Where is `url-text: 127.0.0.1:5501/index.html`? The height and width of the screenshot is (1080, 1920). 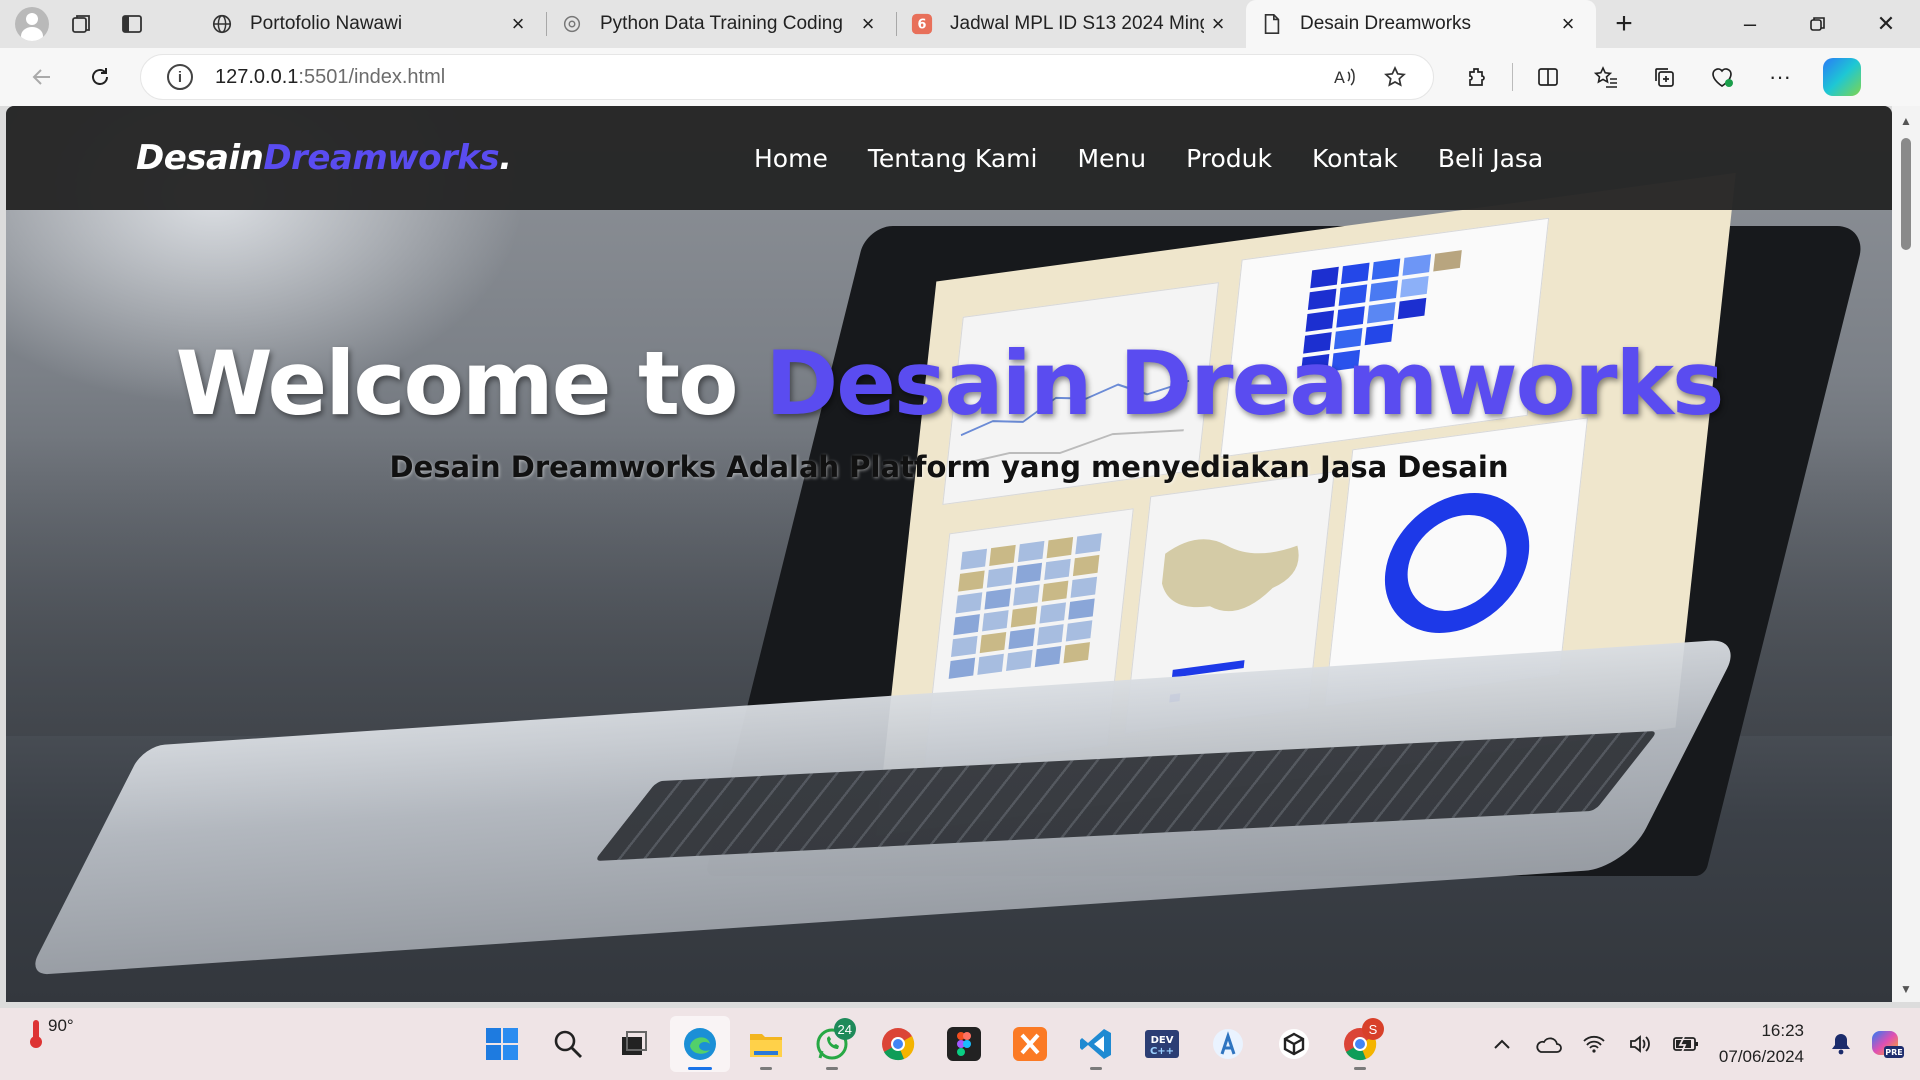
url-text: 127.0.0.1:5501/index.html is located at coordinates (330, 77).